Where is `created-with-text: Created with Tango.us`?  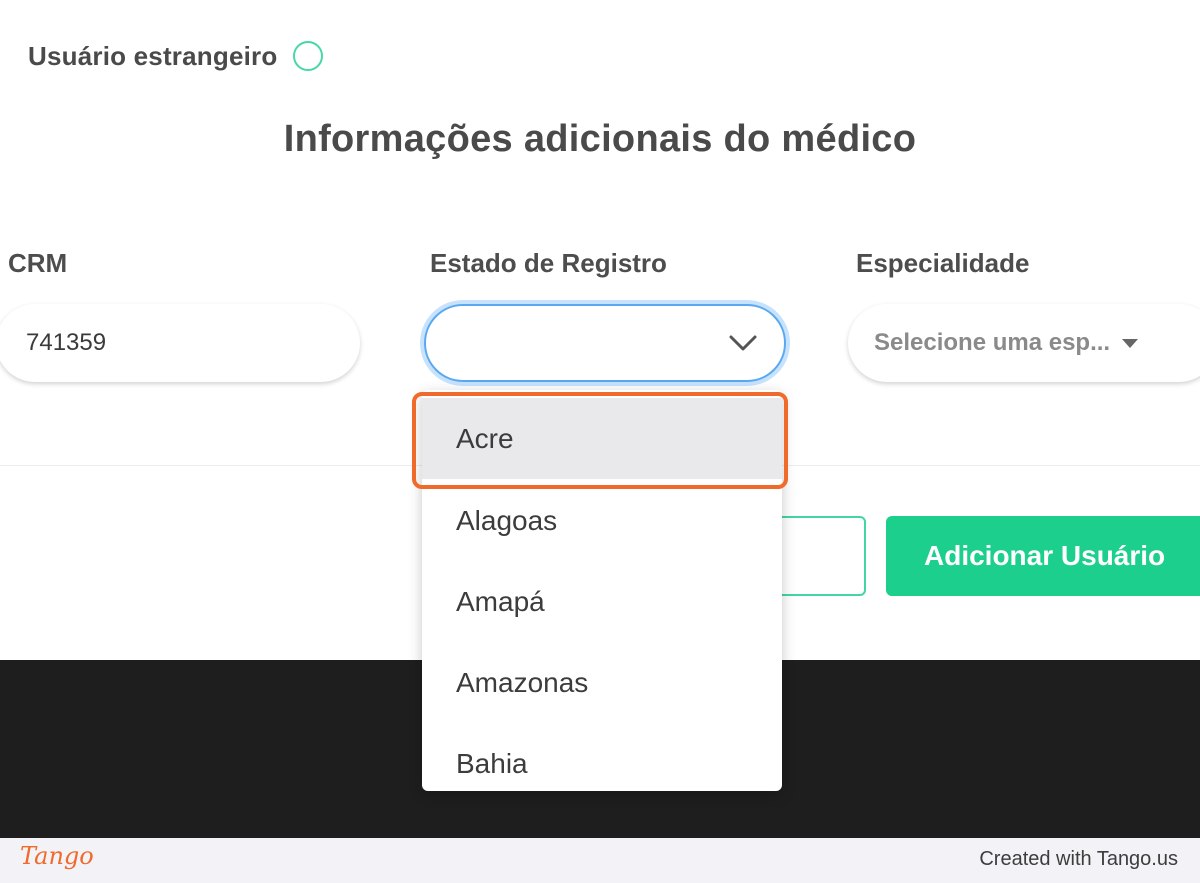 created-with-text: Created with Tango.us is located at coordinates (1078, 859).